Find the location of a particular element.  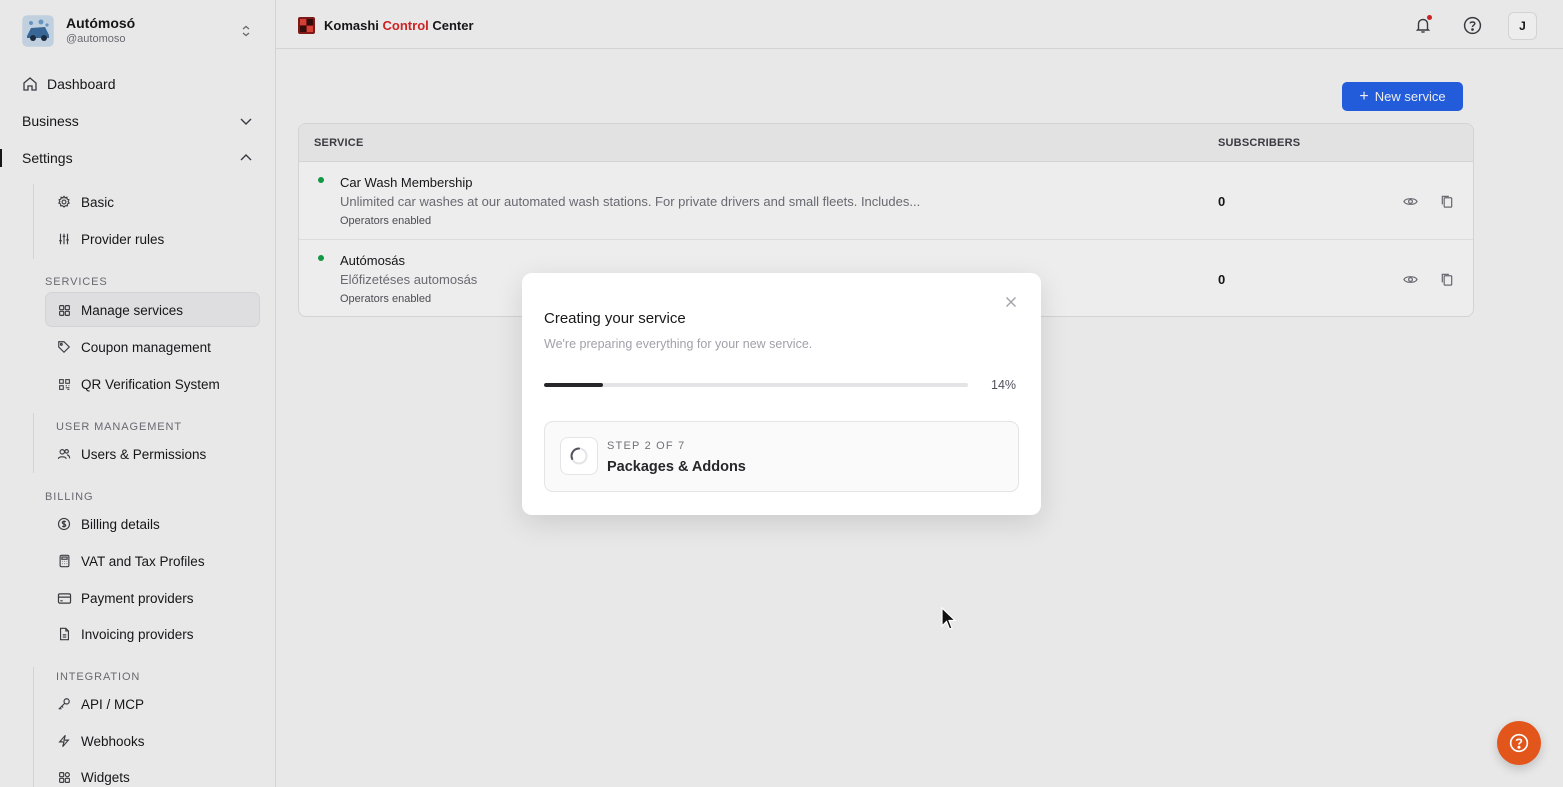

help-circle-icon is located at coordinates (1519, 743).